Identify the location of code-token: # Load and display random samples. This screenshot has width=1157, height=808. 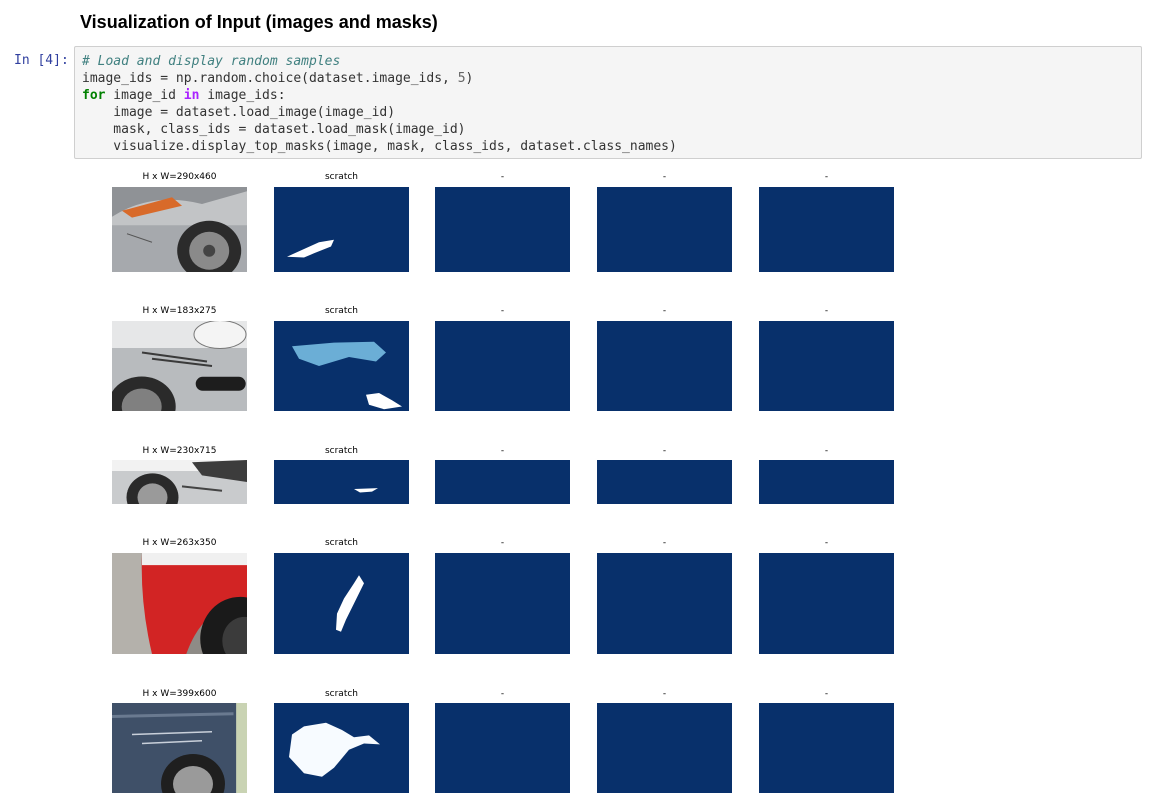
(211, 61).